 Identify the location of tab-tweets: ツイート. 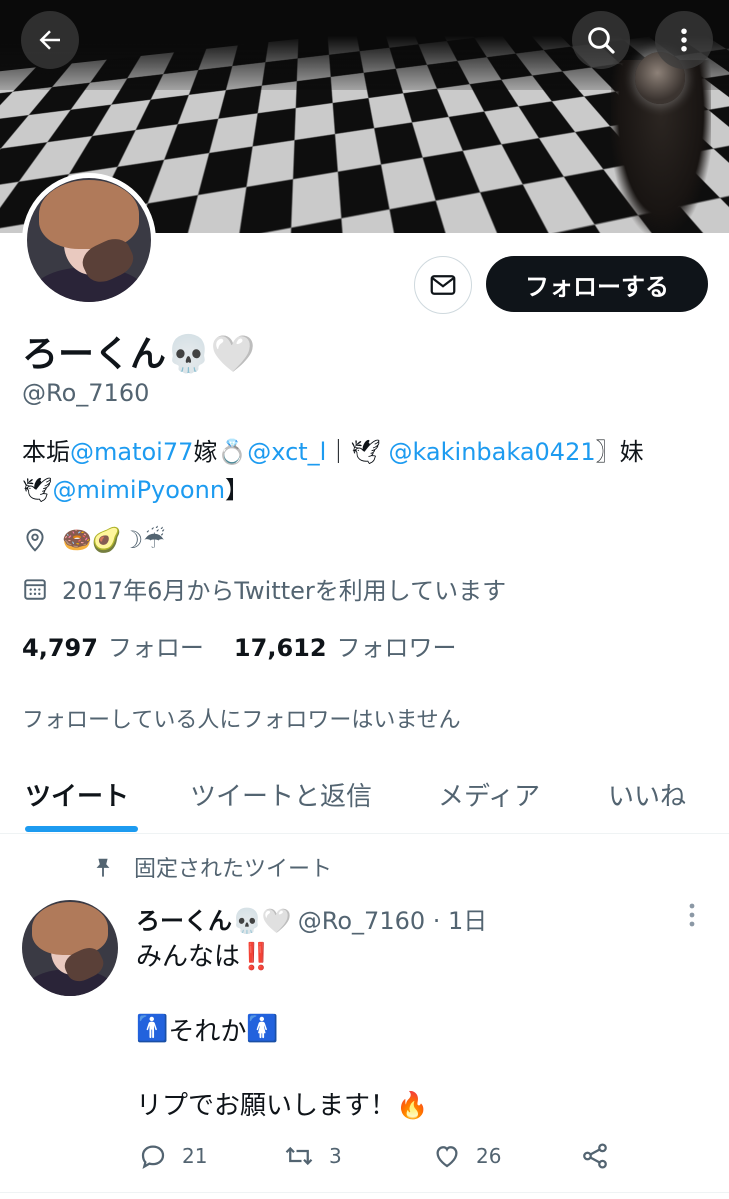
(77, 794).